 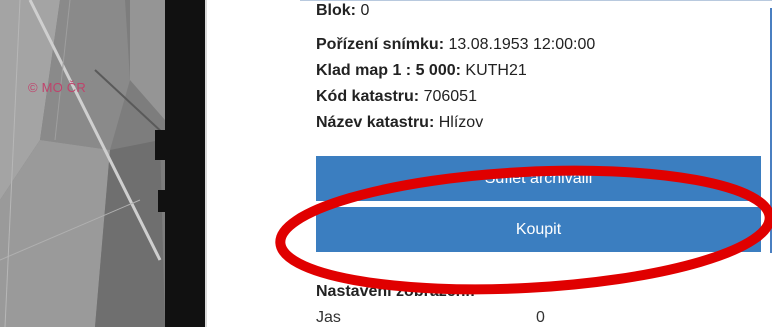 What do you see at coordinates (396, 291) in the screenshot?
I see `display-settings-title: Nastavení zobrazení:` at bounding box center [396, 291].